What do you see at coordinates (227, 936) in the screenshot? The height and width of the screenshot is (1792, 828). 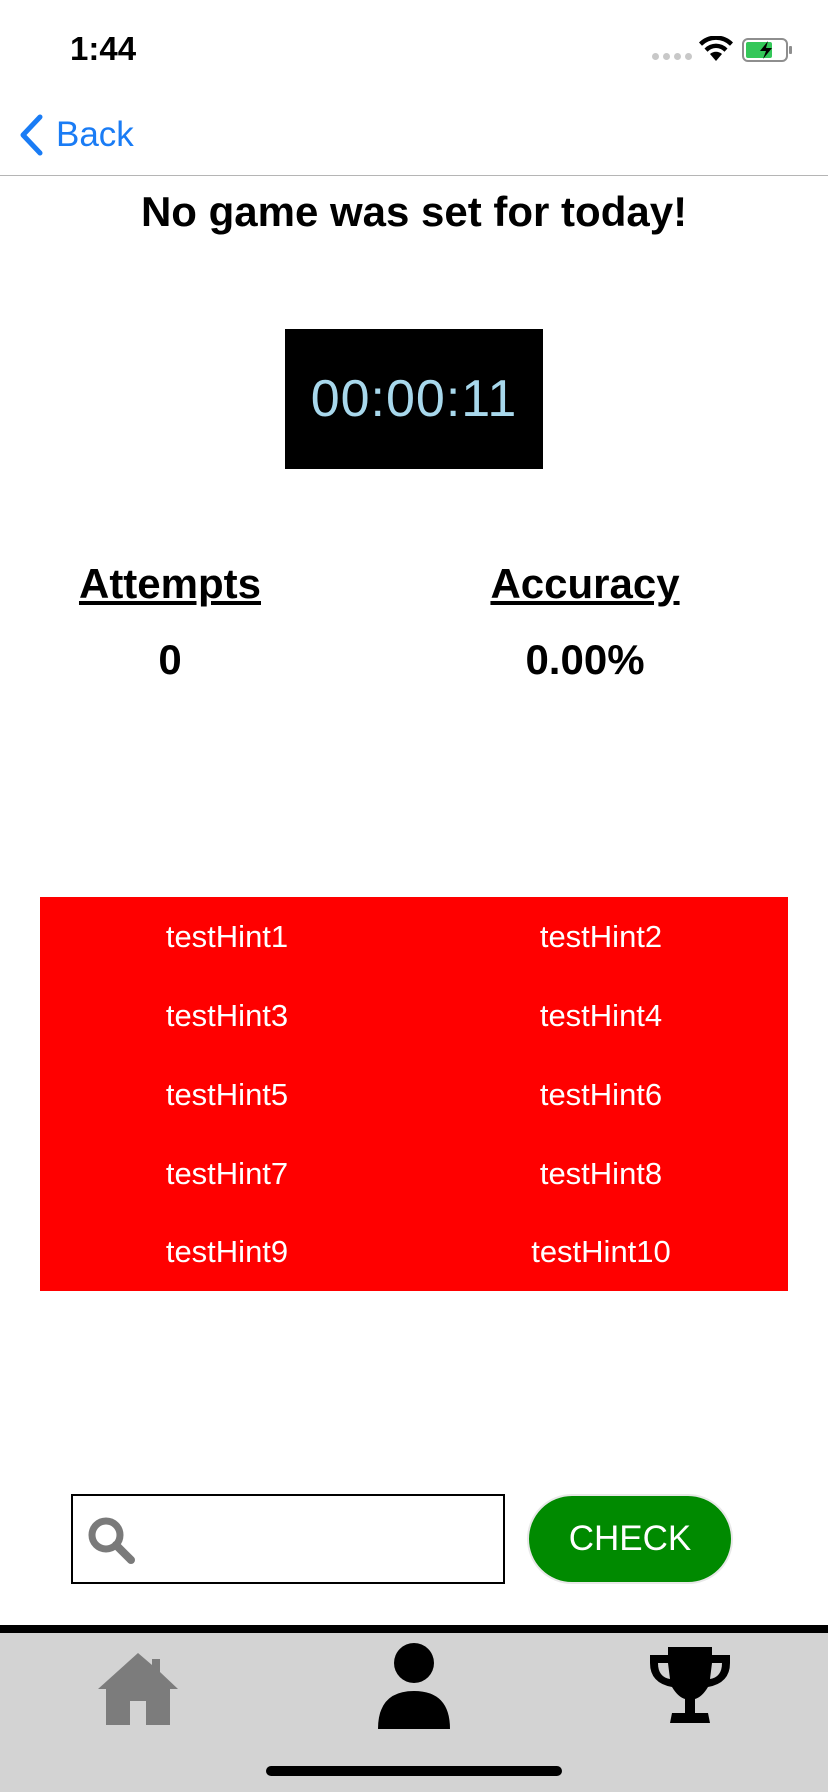 I see `hint-item: testHint1` at bounding box center [227, 936].